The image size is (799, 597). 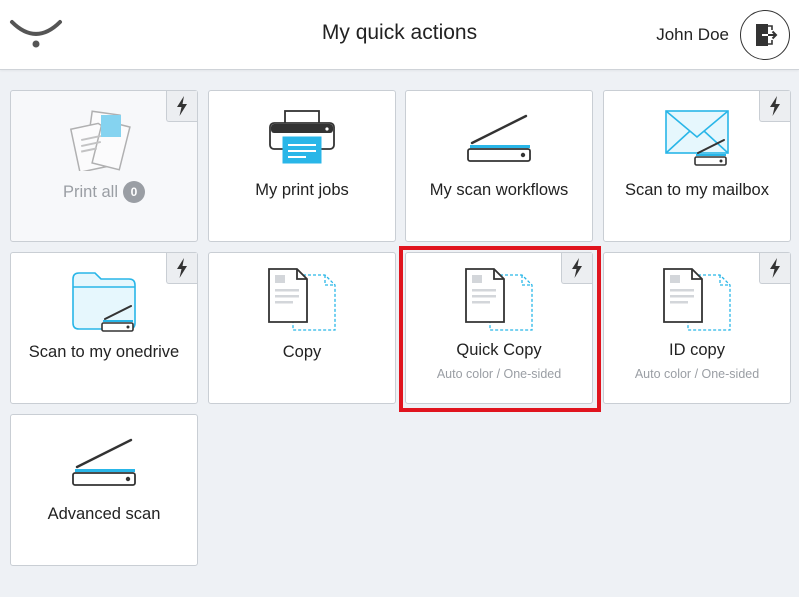 I want to click on tile-scan-to-my-onedrive: Scan to my onedrive, so click(x=104, y=328).